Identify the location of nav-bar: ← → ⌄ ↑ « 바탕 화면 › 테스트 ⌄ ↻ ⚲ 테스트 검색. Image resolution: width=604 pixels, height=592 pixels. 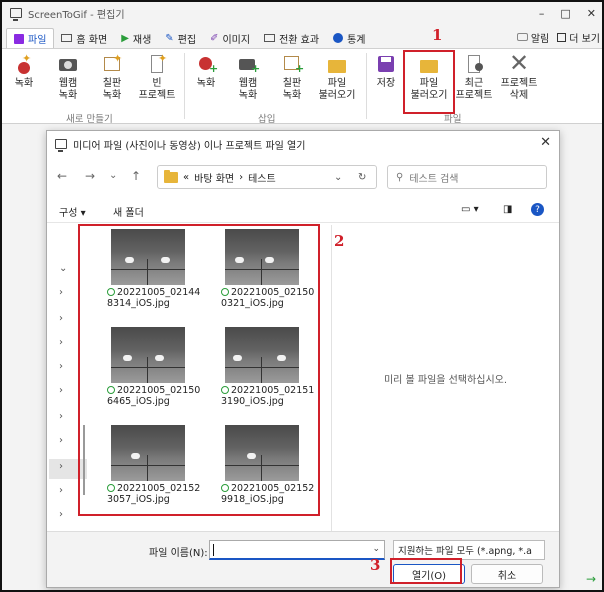
(303, 176).